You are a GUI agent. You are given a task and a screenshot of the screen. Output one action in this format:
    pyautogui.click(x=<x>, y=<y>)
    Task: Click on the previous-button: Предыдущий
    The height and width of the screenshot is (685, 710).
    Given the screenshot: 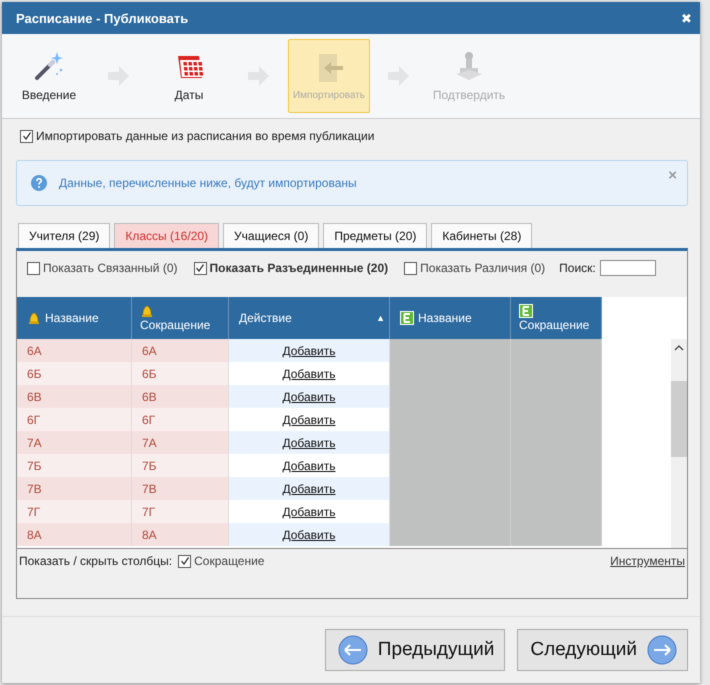 What is the action you would take?
    pyautogui.click(x=415, y=650)
    